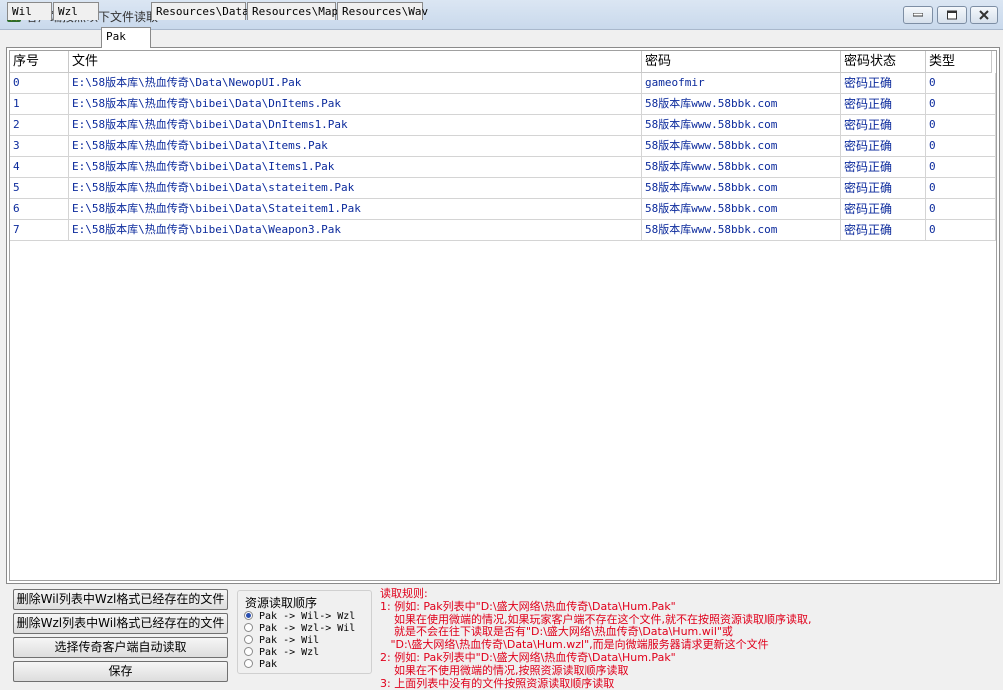  I want to click on cell-index: 1, so click(39, 104).